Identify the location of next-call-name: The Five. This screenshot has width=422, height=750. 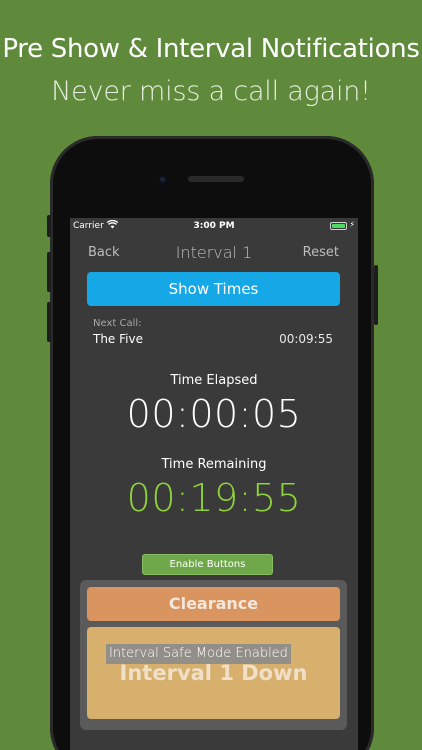
(118, 339).